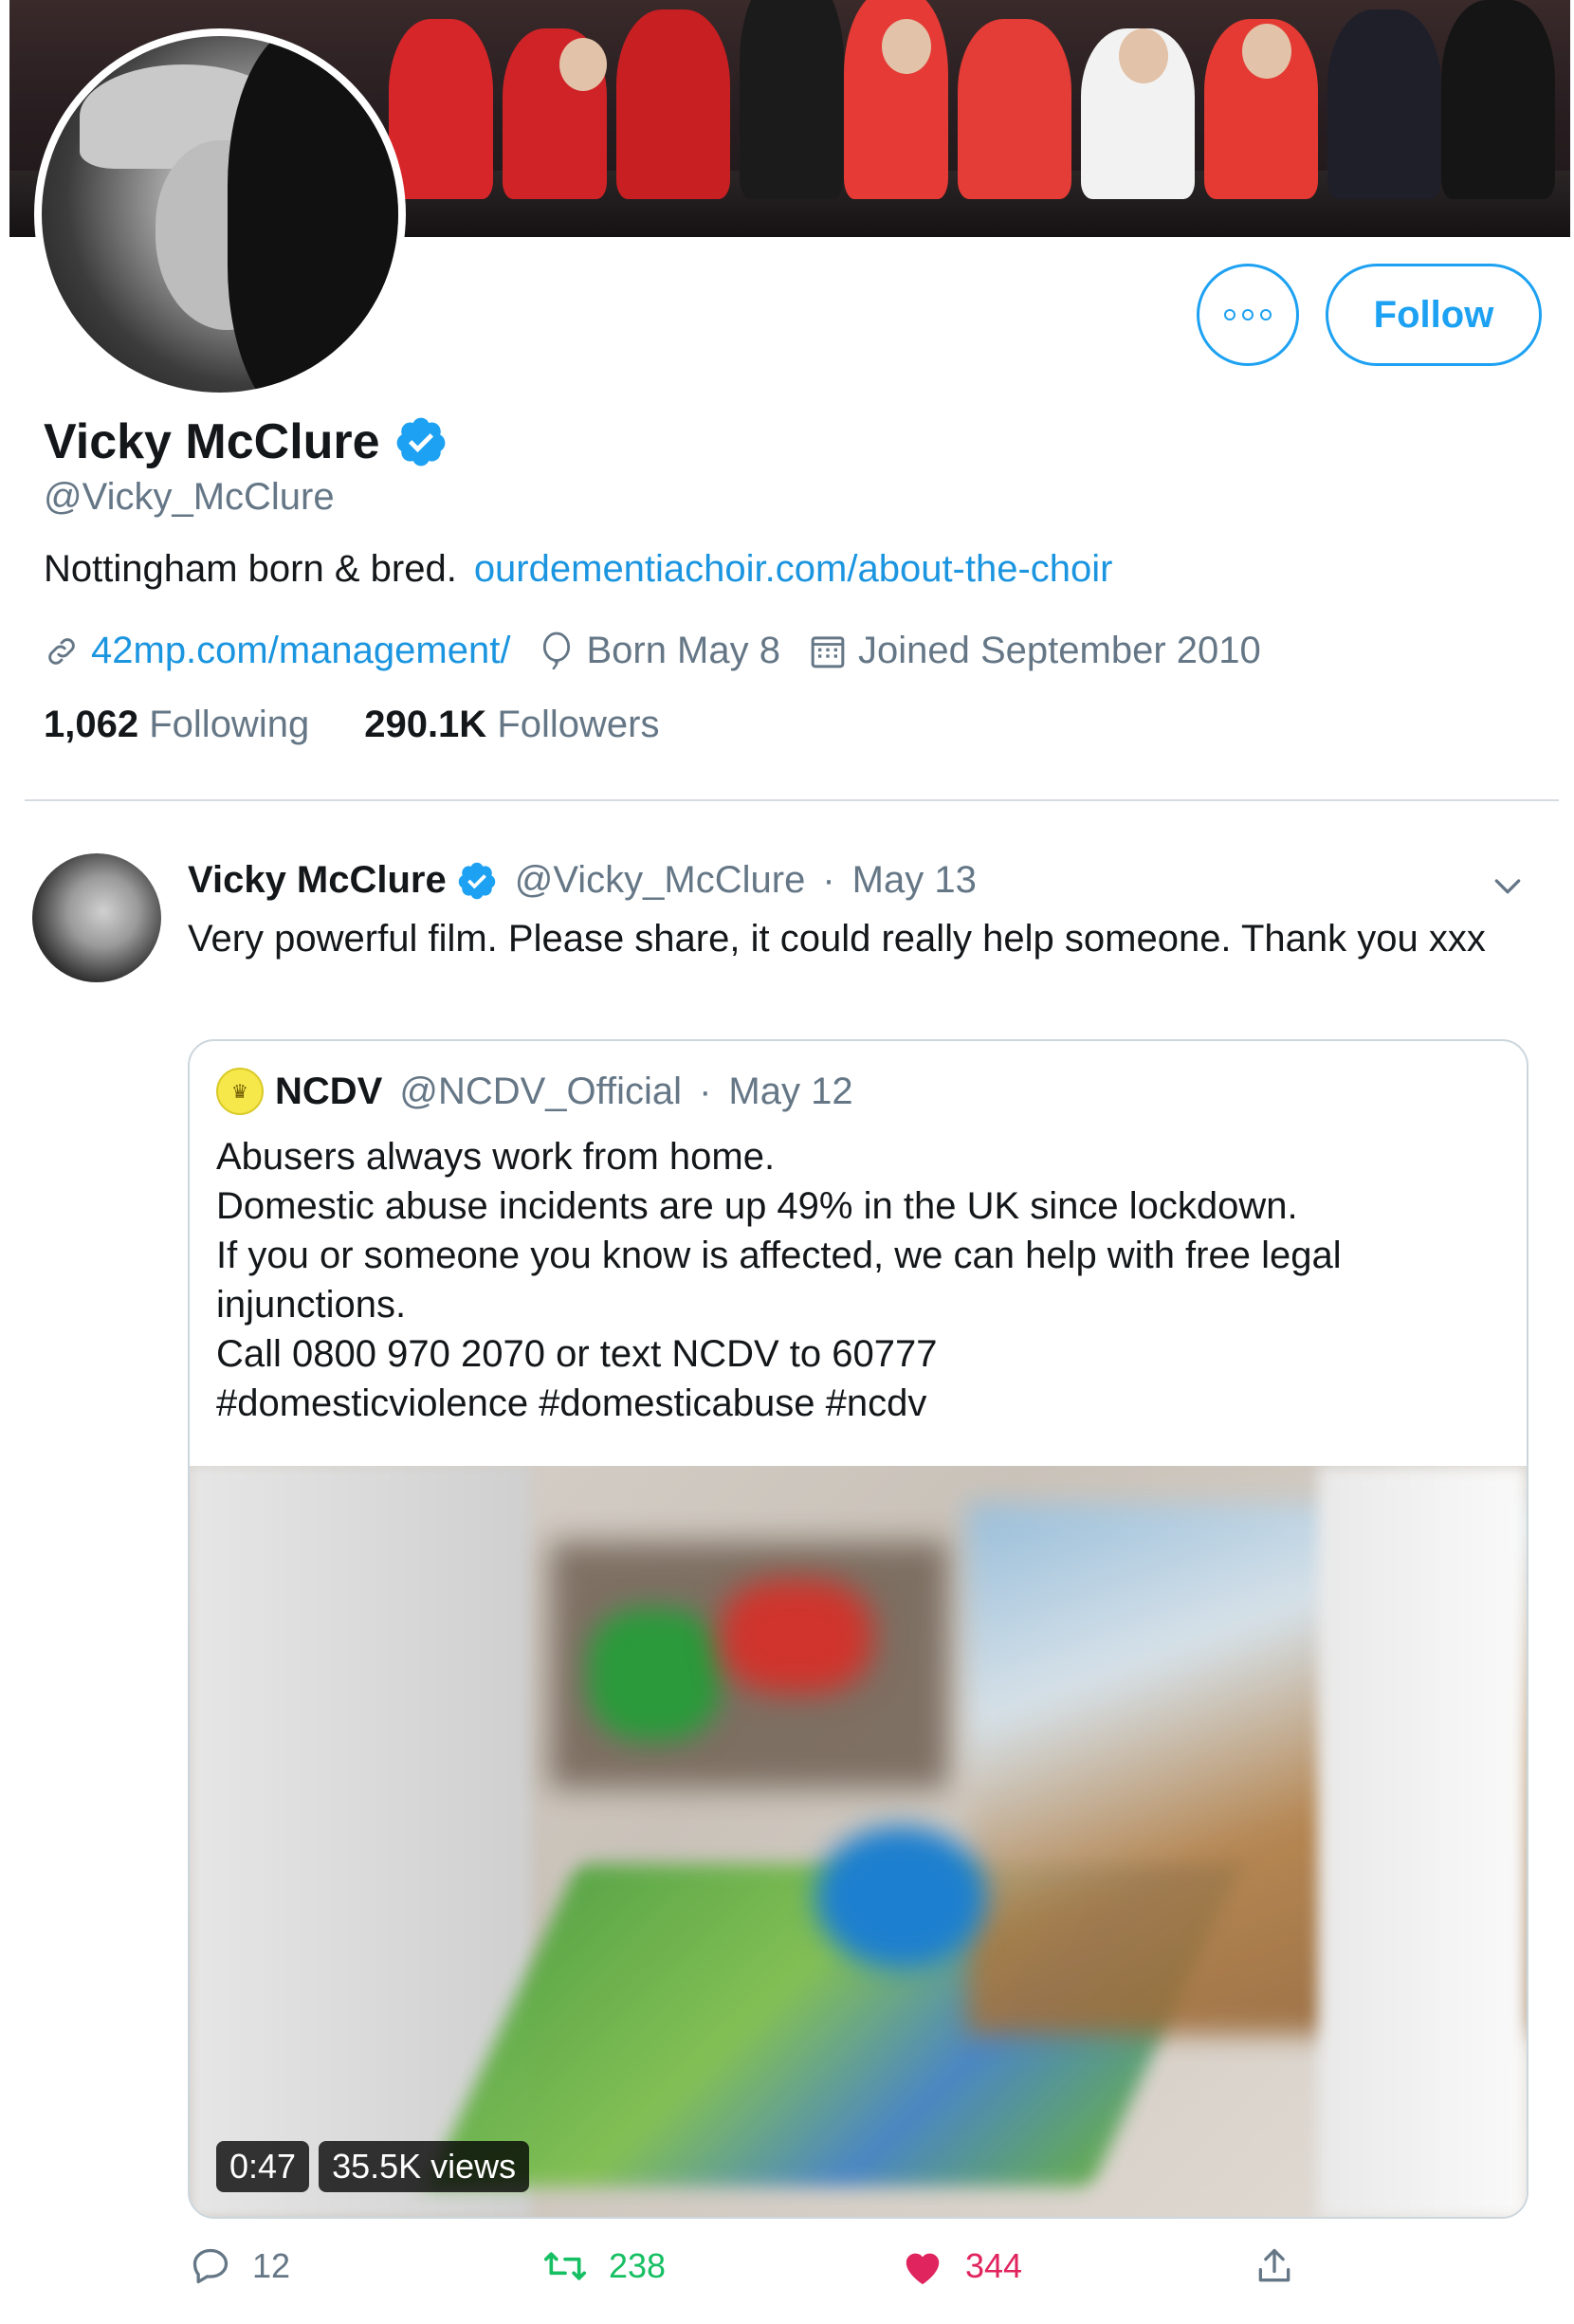 Image resolution: width=1574 pixels, height=2324 pixels. I want to click on followers-count: 290.1K, so click(425, 724).